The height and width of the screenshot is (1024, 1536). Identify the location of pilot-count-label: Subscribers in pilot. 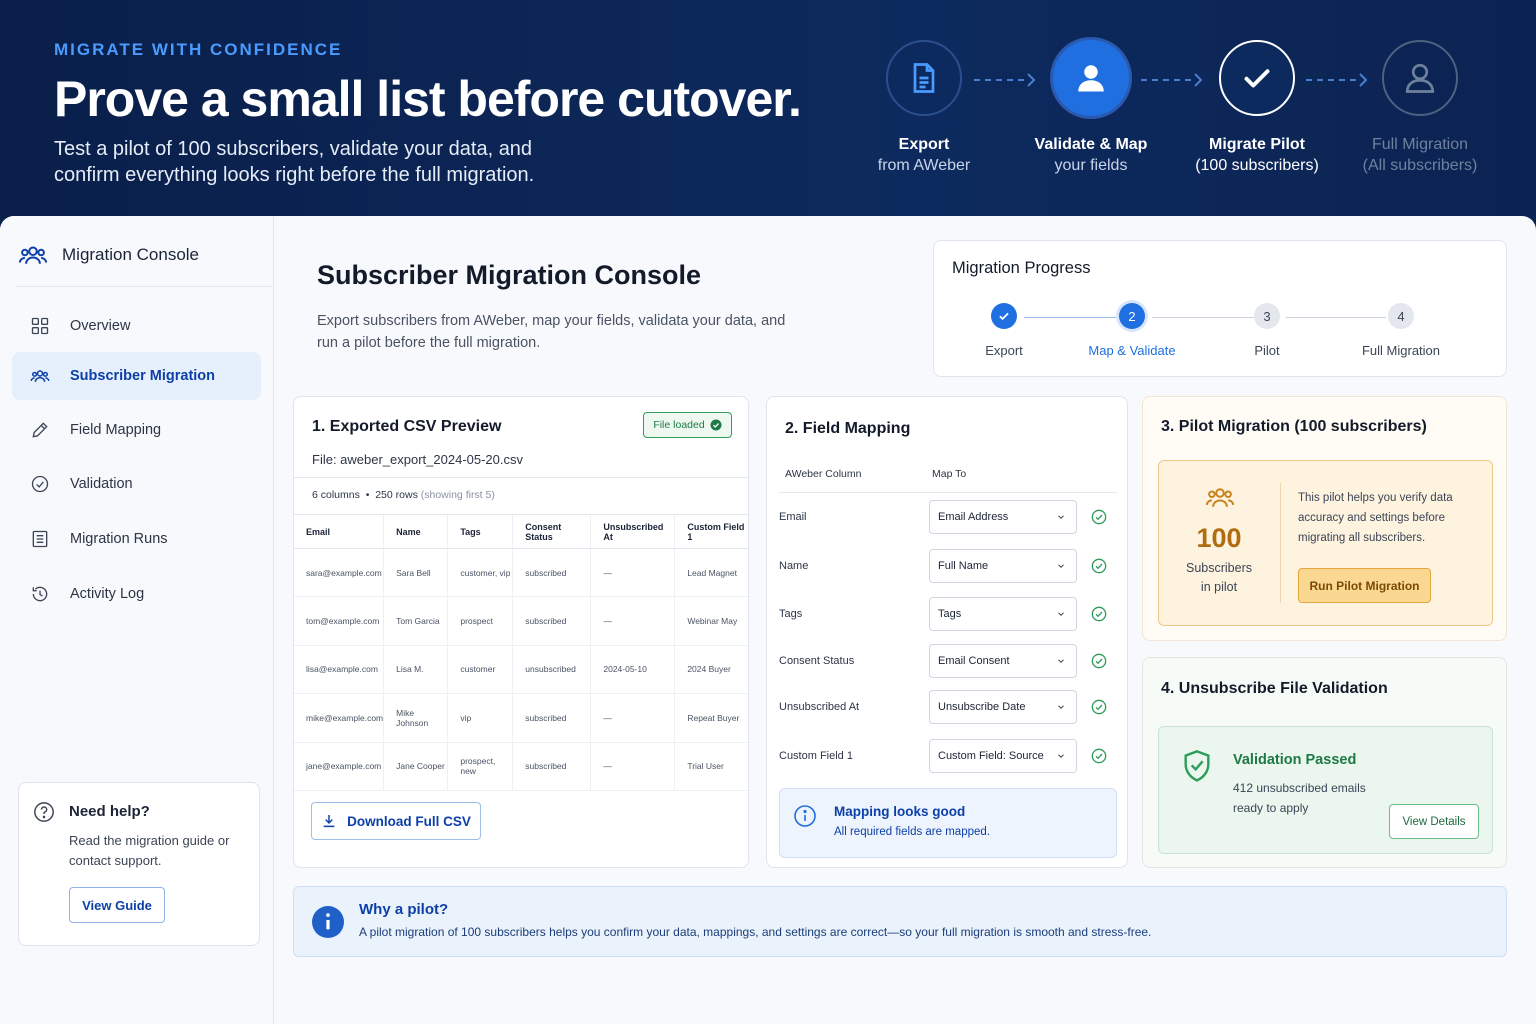
(1219, 577).